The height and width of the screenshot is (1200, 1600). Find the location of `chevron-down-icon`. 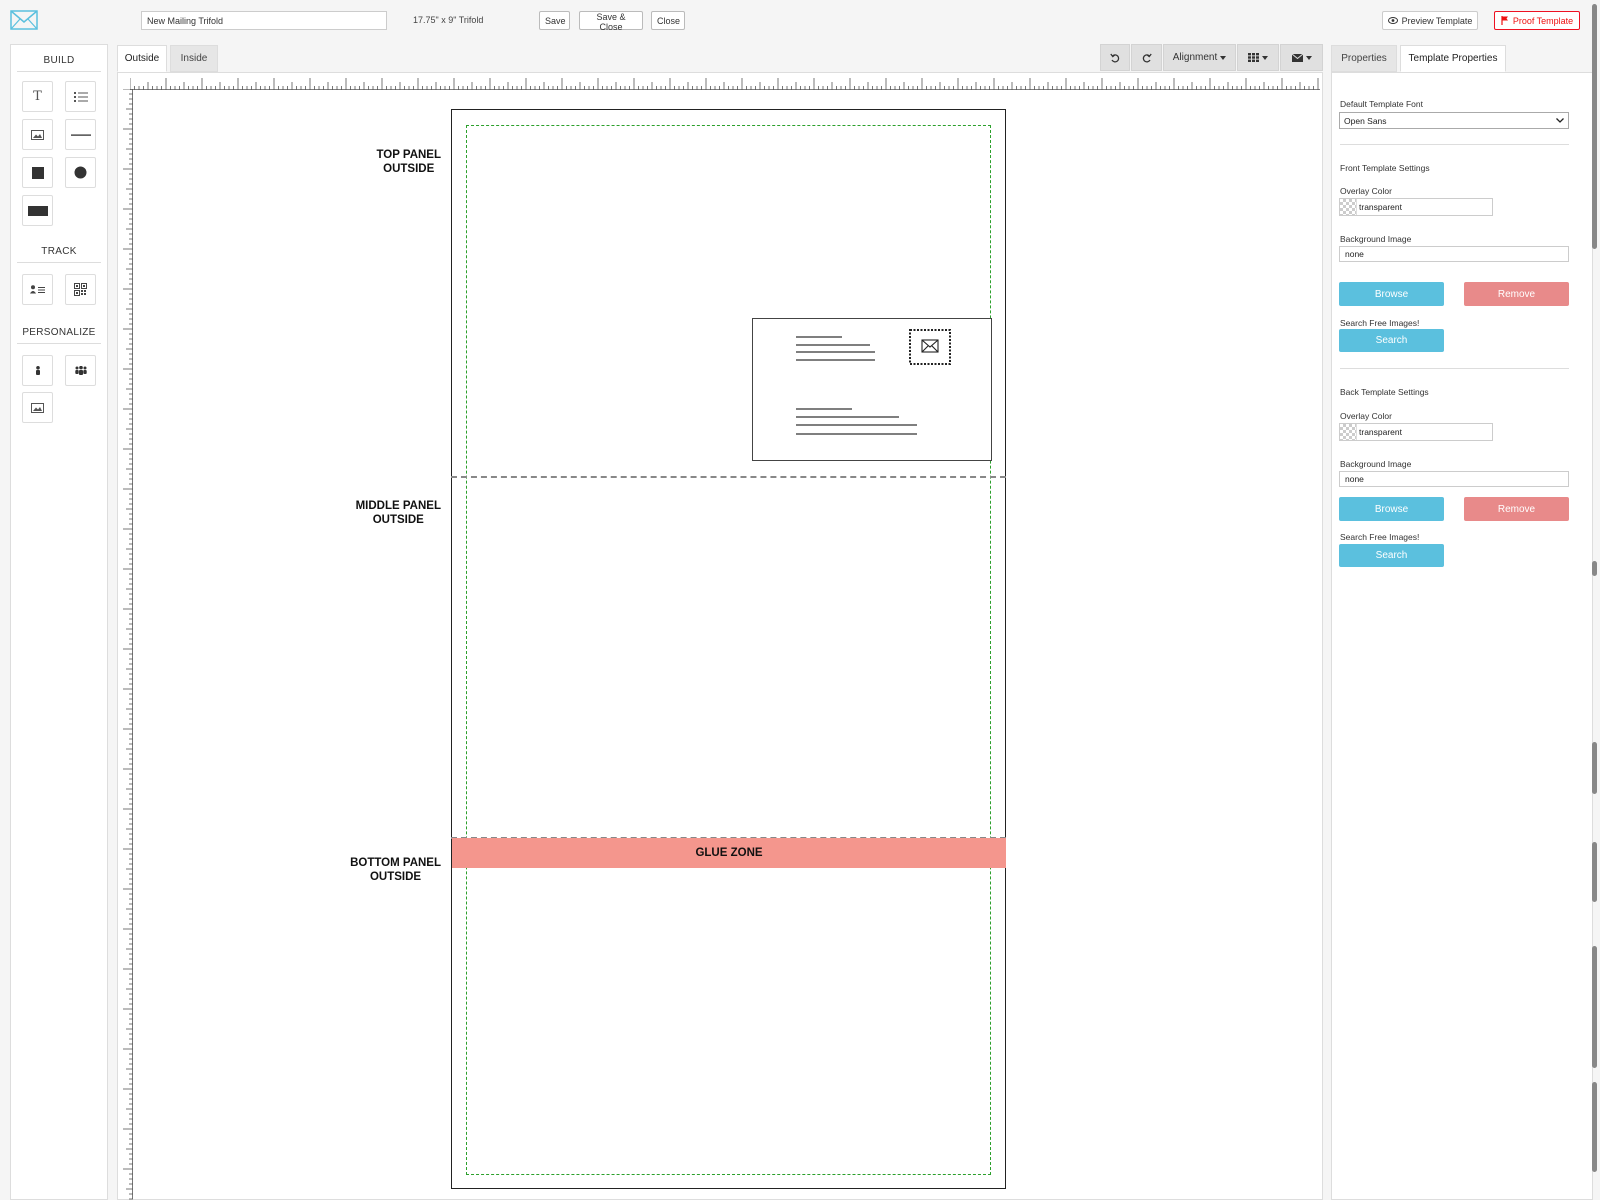

chevron-down-icon is located at coordinates (1560, 120).